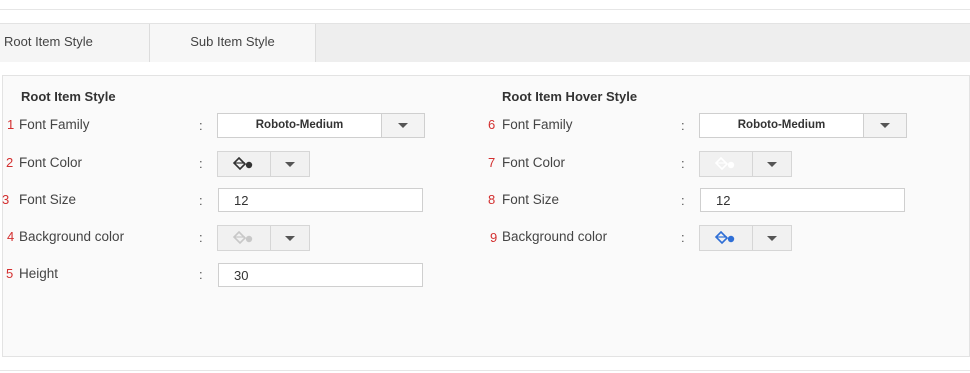 This screenshot has width=970, height=373. I want to click on font-family-value: Roboto-Medium, so click(299, 125).